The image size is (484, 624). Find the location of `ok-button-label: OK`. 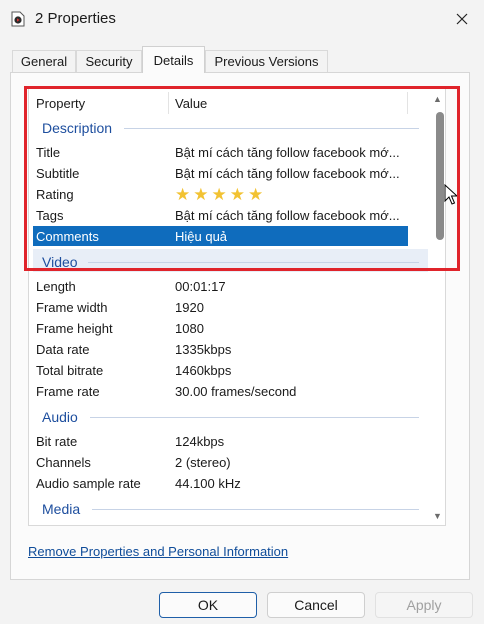

ok-button-label: OK is located at coordinates (208, 605).